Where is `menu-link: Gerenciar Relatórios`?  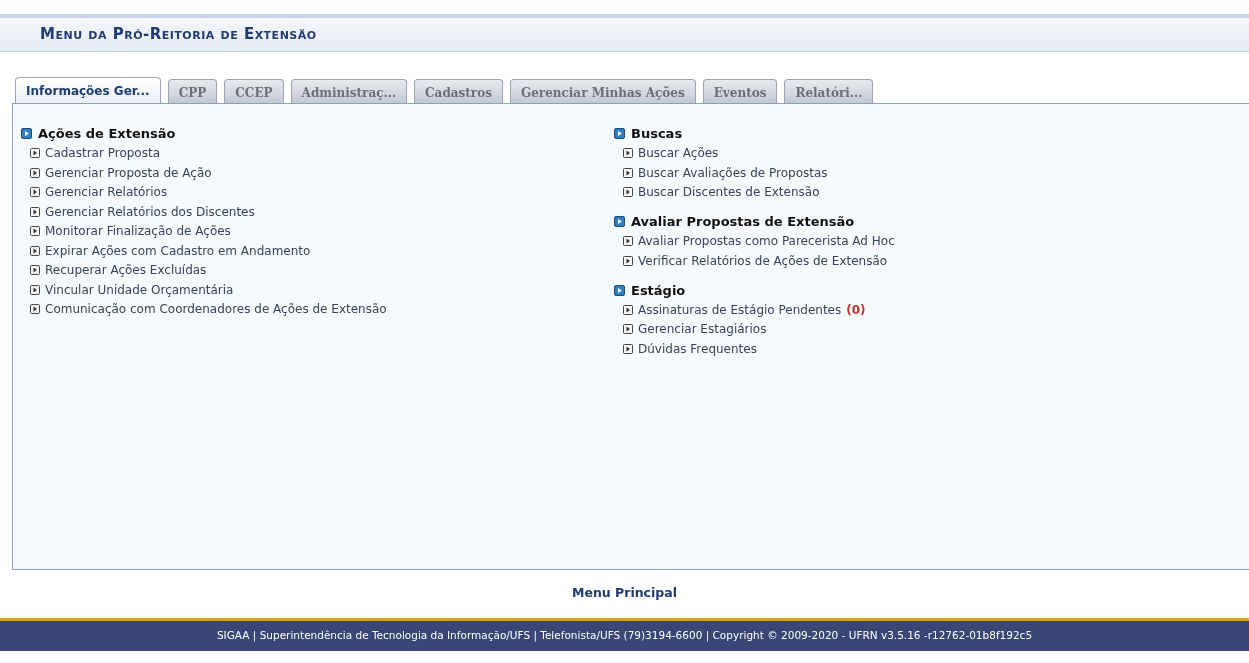
menu-link: Gerenciar Relatórios is located at coordinates (106, 192).